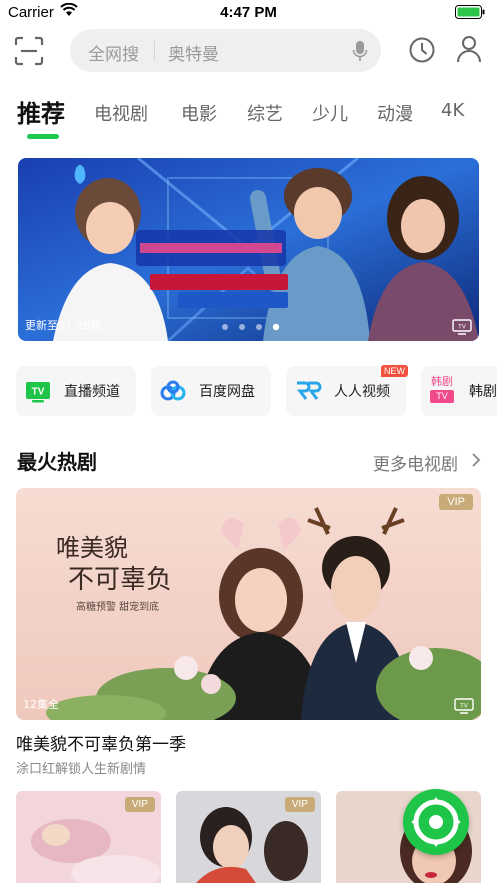  What do you see at coordinates (43, 136) in the screenshot?
I see `active-tab-indicator` at bounding box center [43, 136].